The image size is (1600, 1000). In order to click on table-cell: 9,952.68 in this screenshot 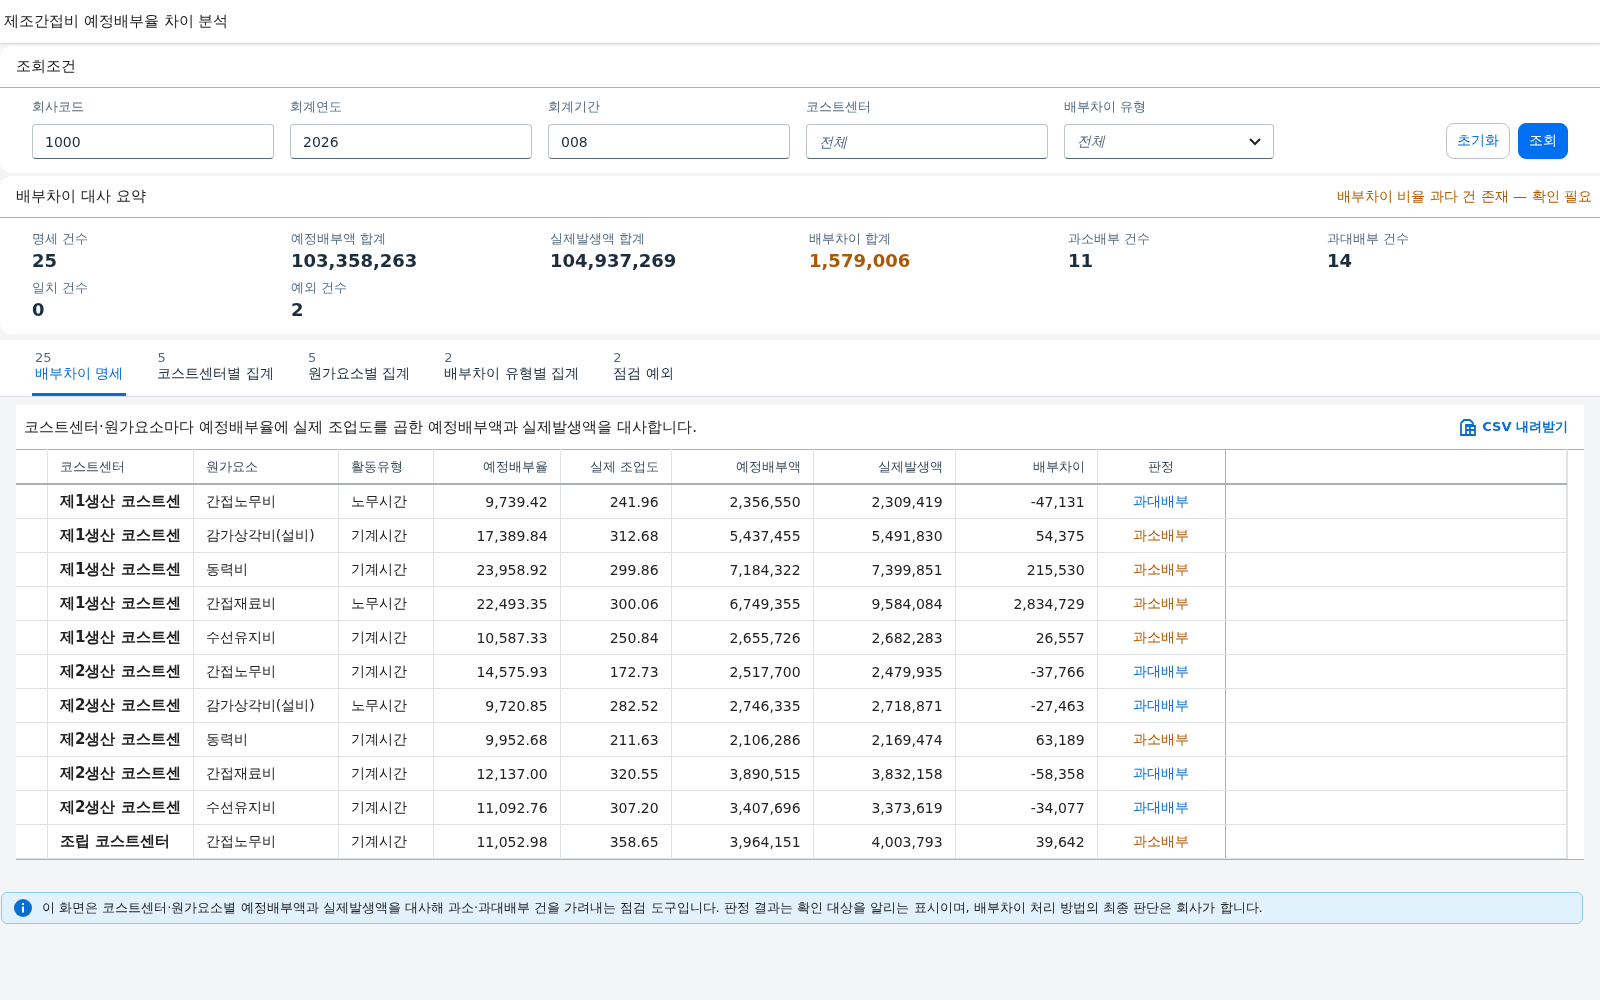, I will do `click(497, 739)`.